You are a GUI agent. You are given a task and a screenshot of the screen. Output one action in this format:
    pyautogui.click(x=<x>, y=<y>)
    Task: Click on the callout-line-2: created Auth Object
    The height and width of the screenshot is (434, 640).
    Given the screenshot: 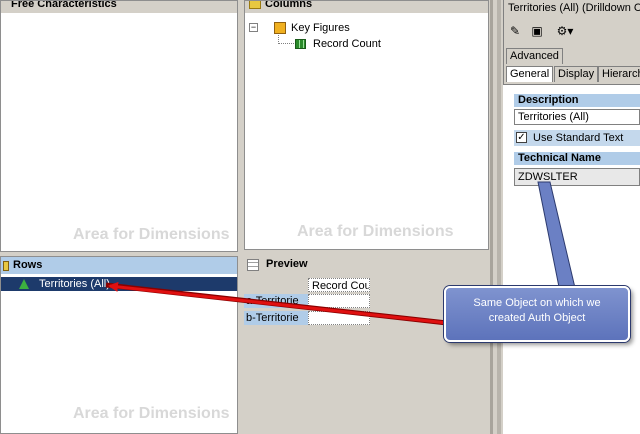 What is the action you would take?
    pyautogui.click(x=537, y=318)
    